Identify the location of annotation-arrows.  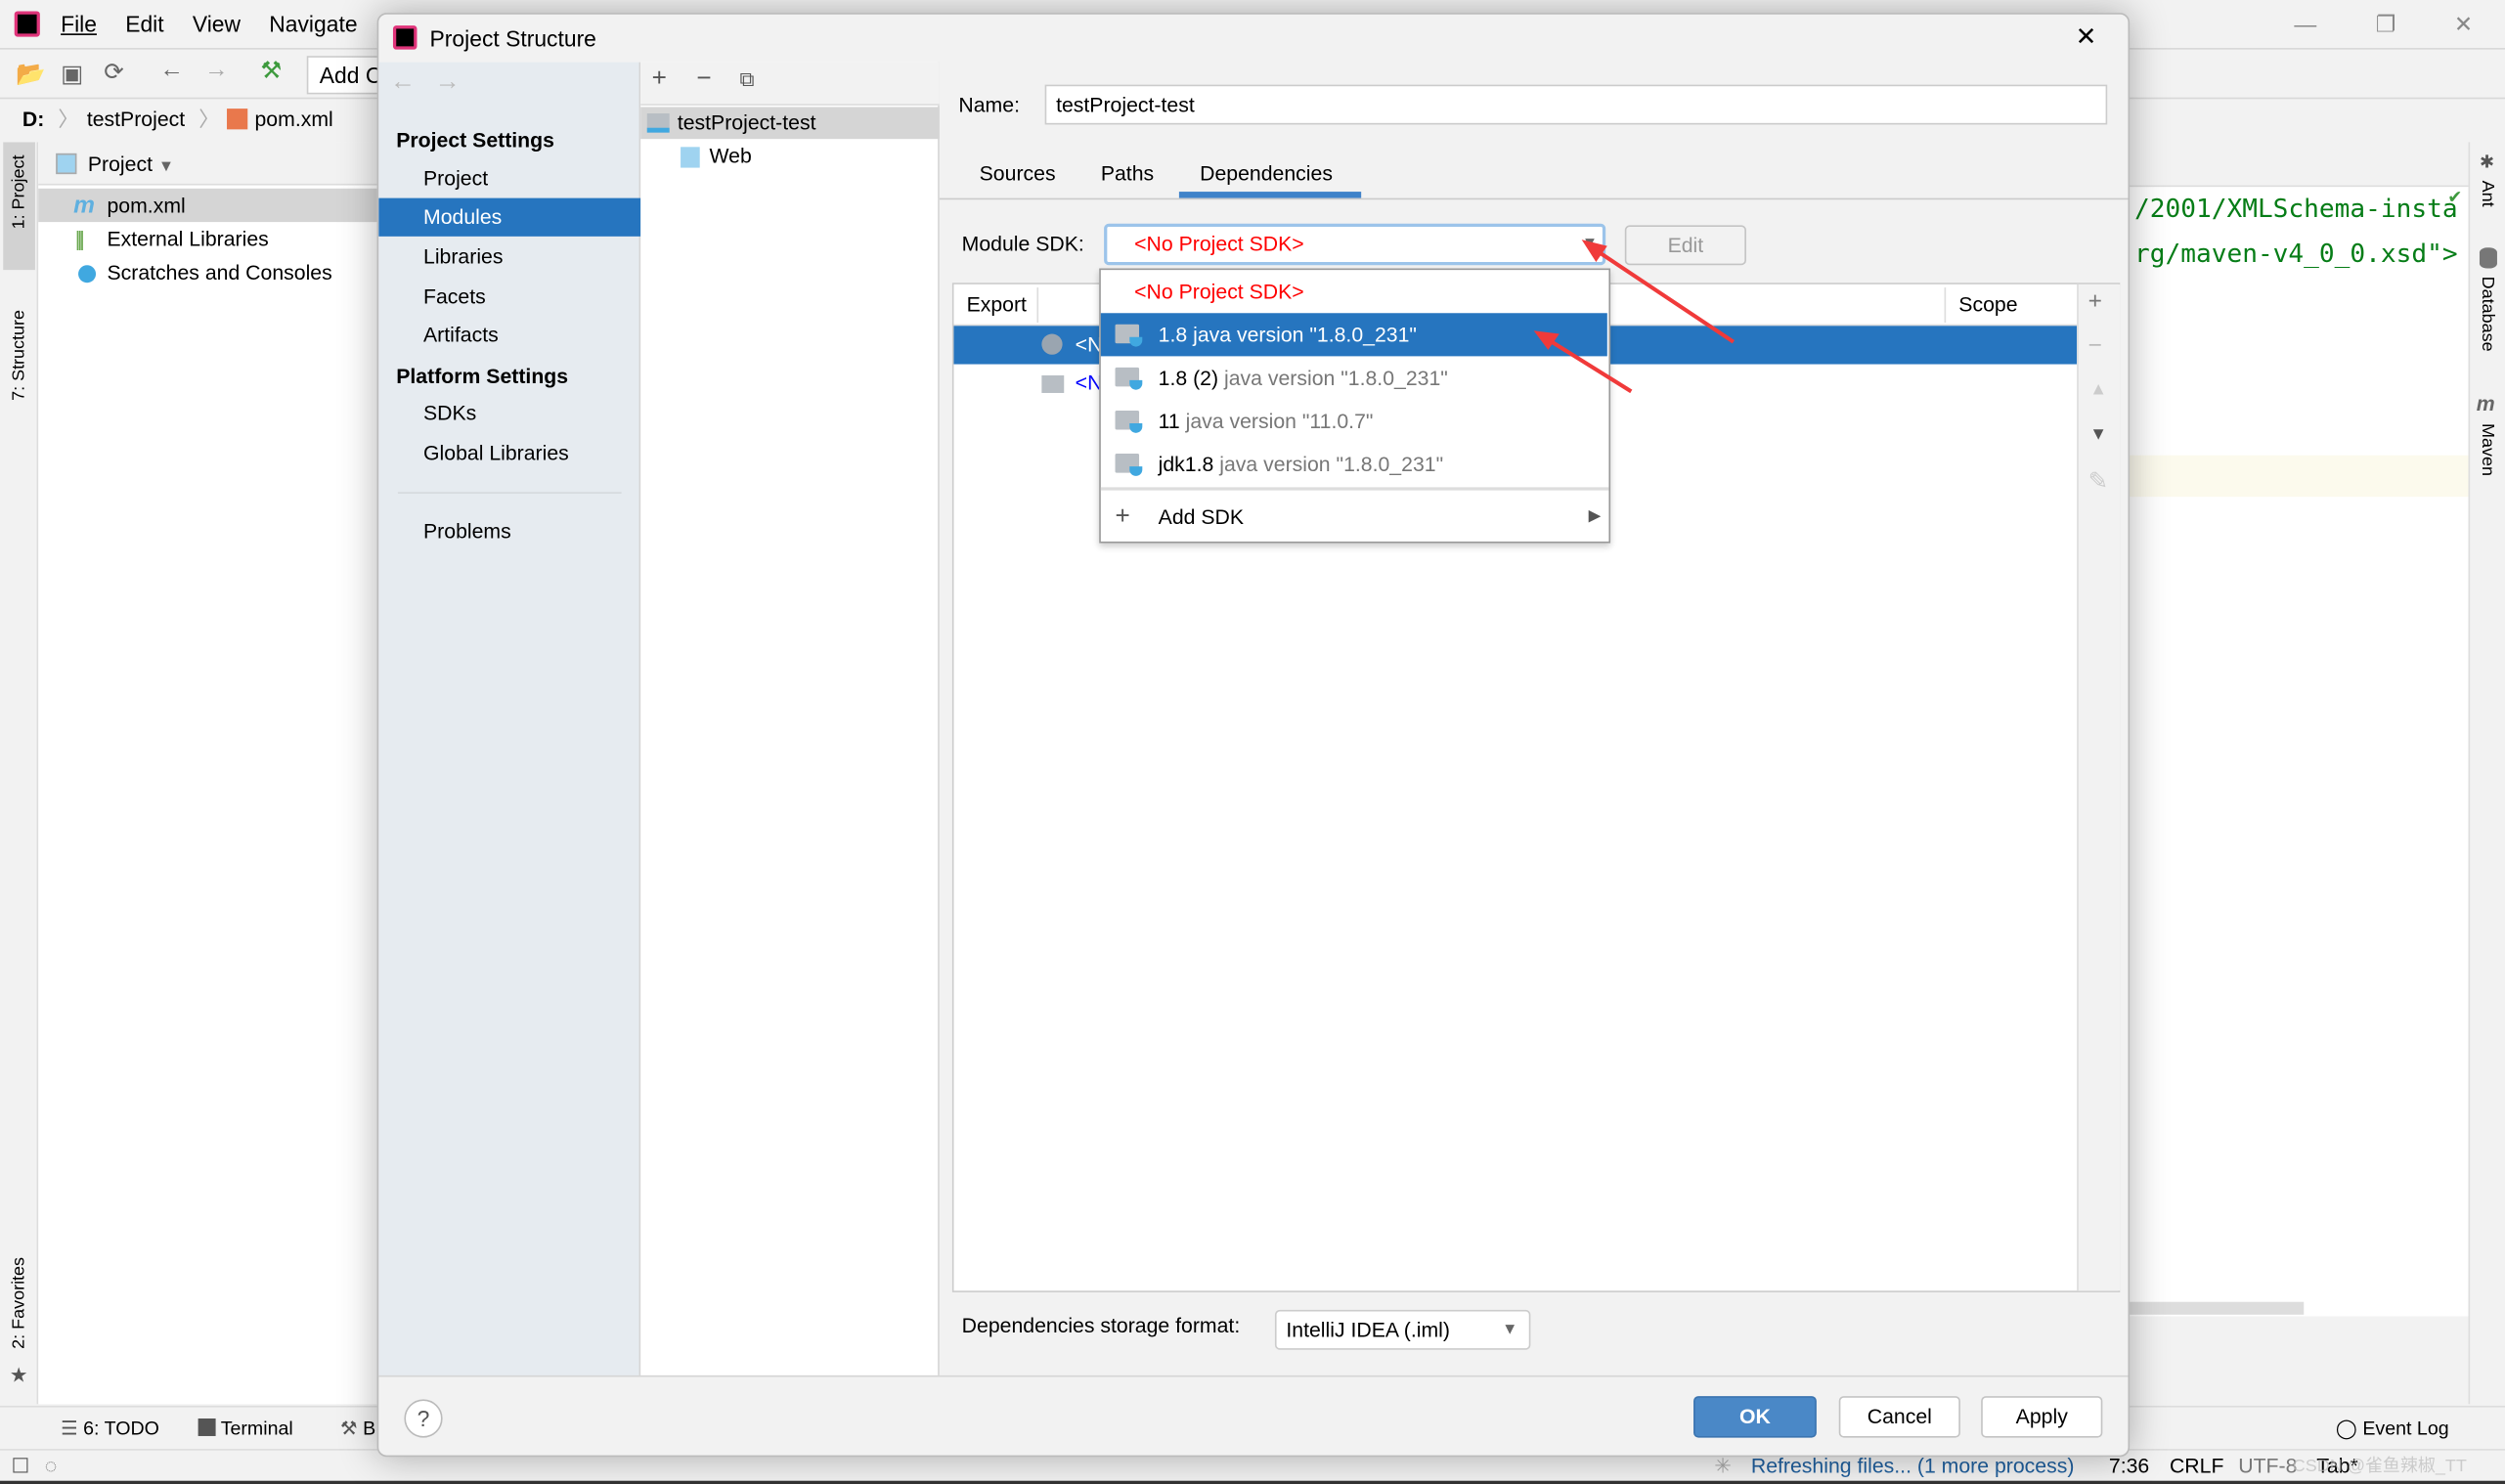
(1634, 317).